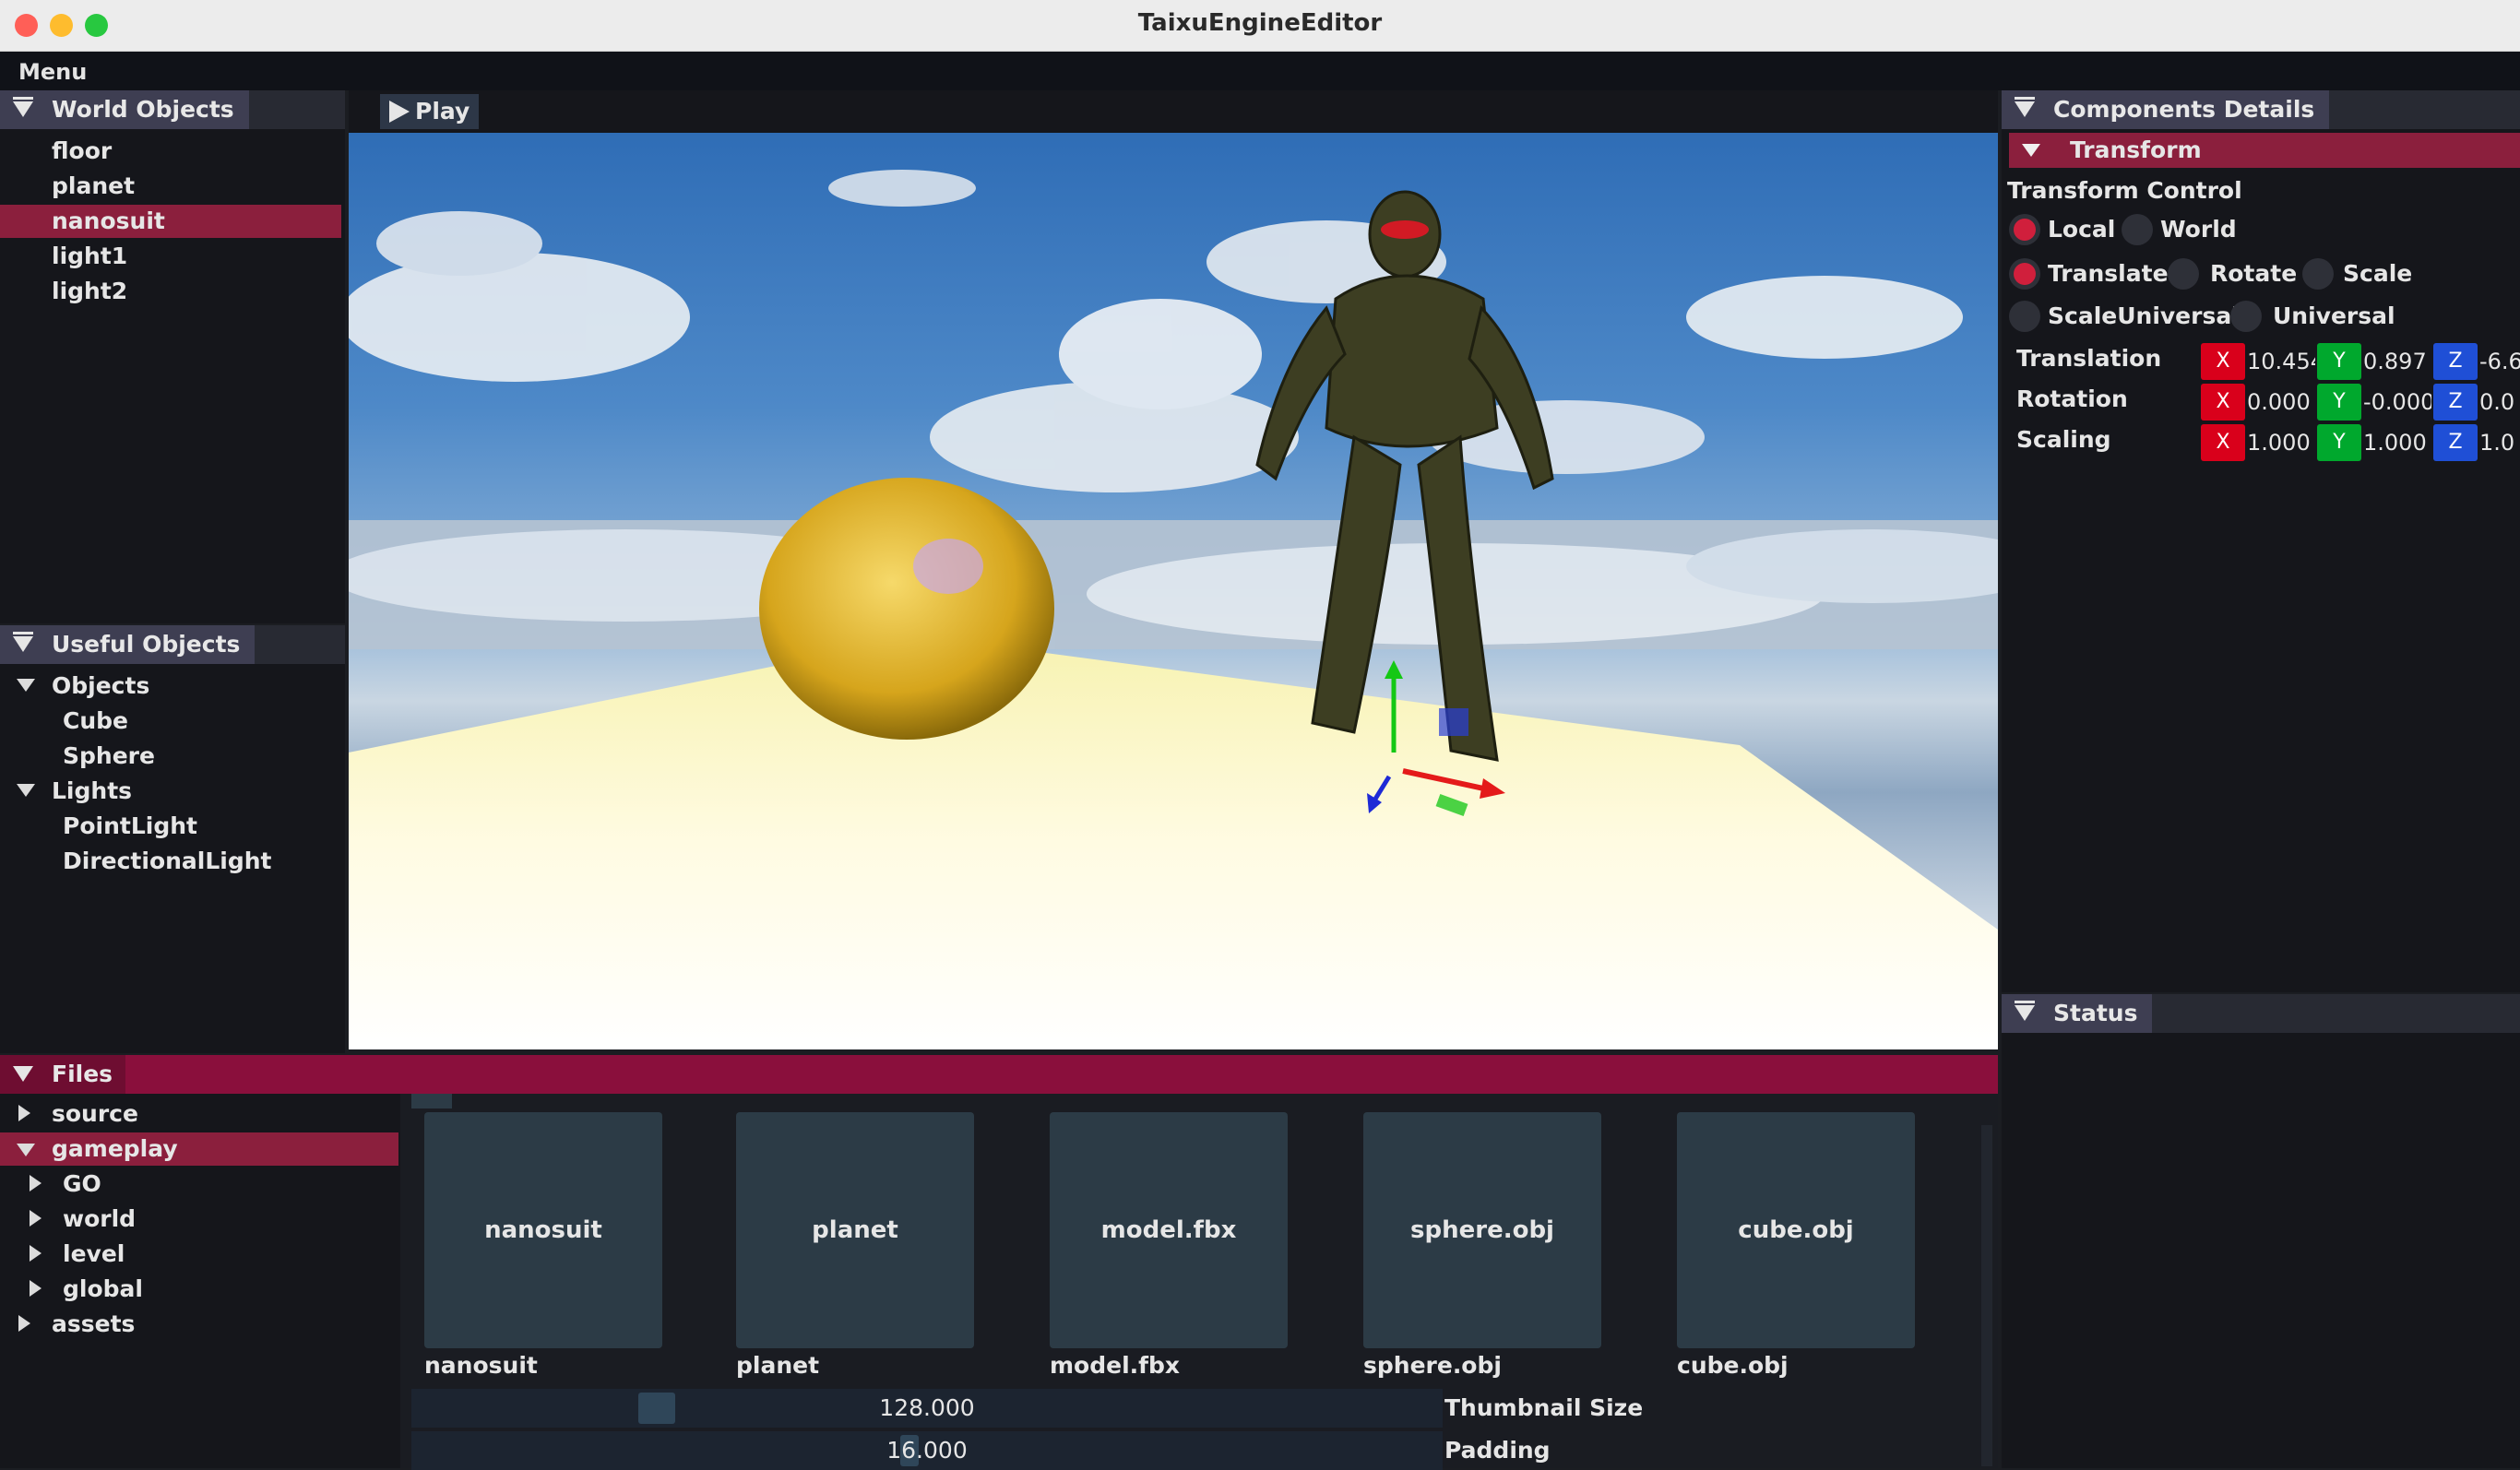  What do you see at coordinates (199, 1149) in the screenshot?
I see `folder-gameplay: gameplay` at bounding box center [199, 1149].